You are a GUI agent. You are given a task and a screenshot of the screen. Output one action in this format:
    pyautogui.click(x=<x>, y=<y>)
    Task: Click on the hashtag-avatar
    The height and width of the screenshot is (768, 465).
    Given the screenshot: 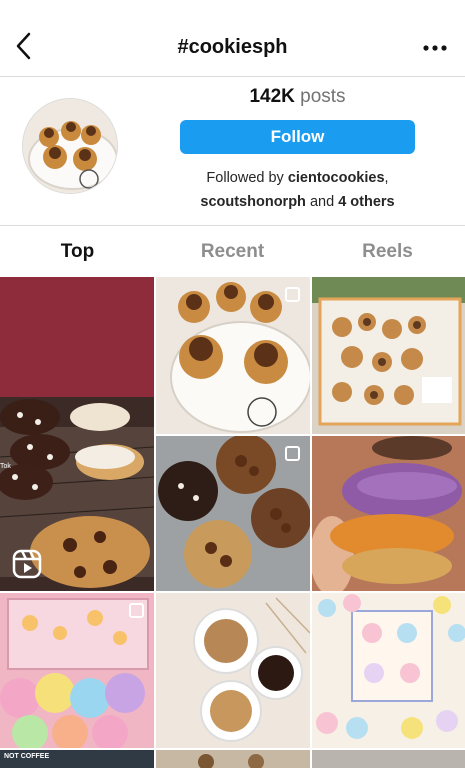 What is the action you would take?
    pyautogui.click(x=70, y=146)
    